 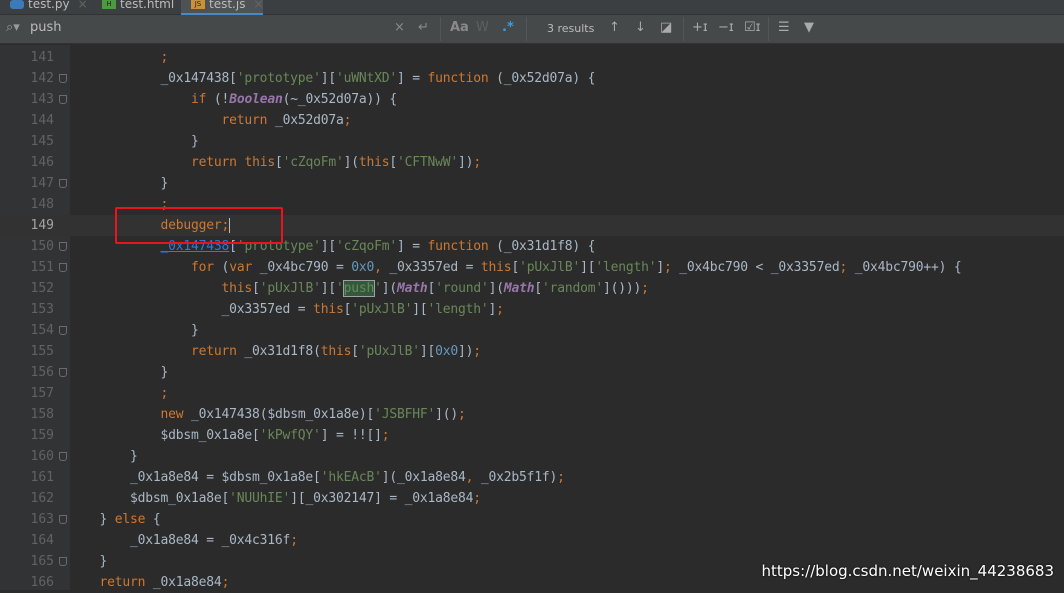 I want to click on results-count: 3 results, so click(x=571, y=28).